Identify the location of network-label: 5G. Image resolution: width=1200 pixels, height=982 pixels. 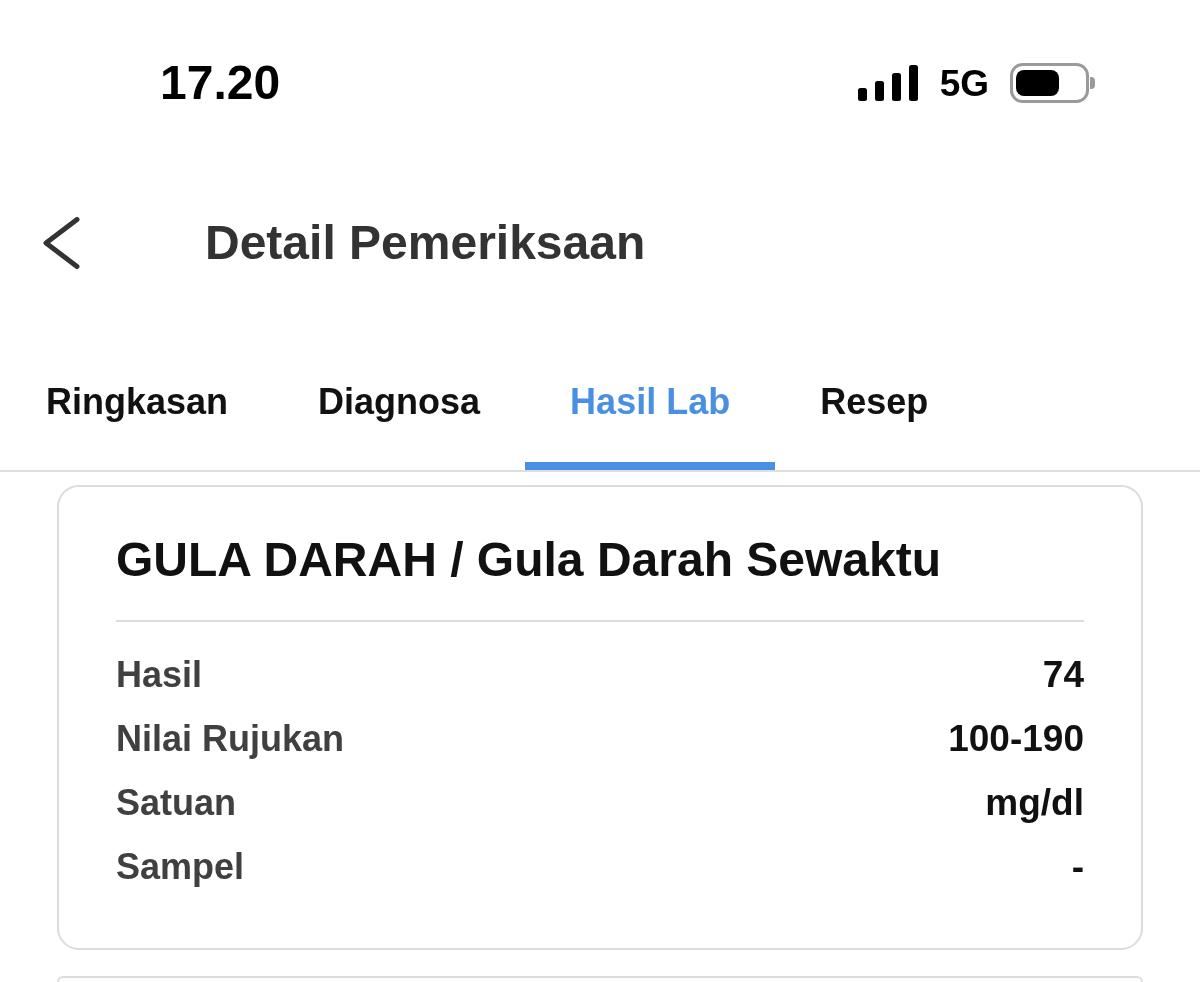
(964, 83).